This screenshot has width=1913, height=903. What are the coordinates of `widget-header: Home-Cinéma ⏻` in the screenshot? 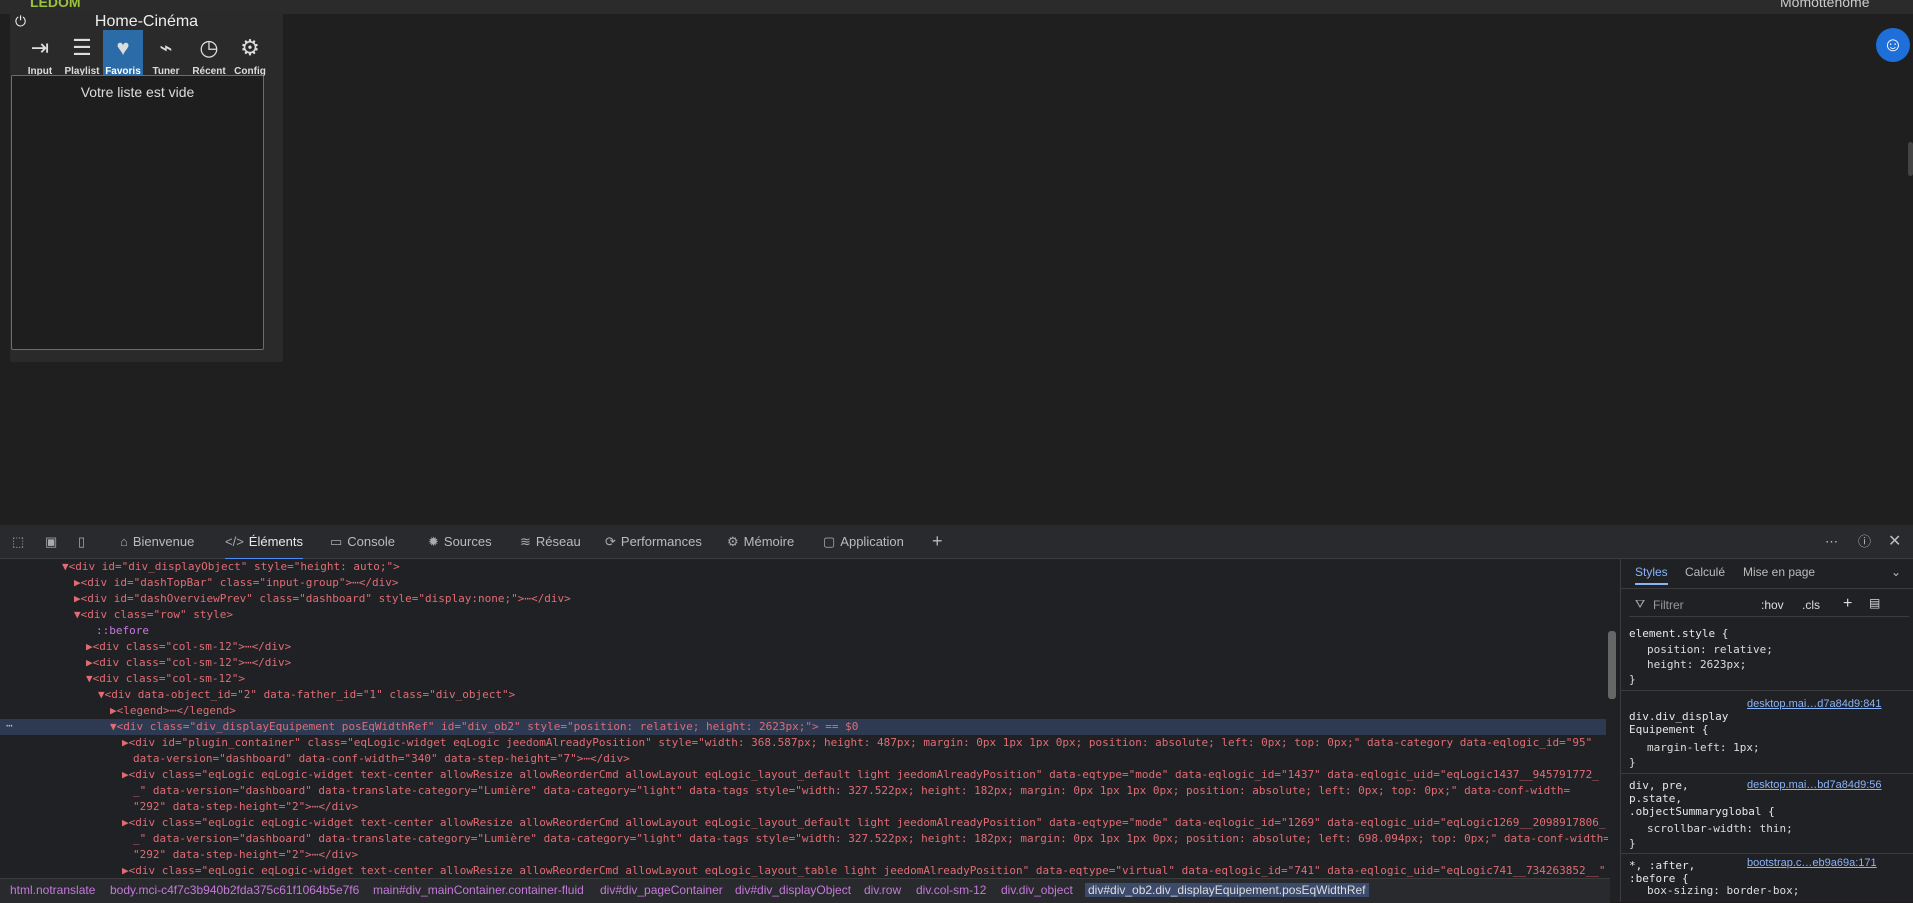 It's located at (146, 22).